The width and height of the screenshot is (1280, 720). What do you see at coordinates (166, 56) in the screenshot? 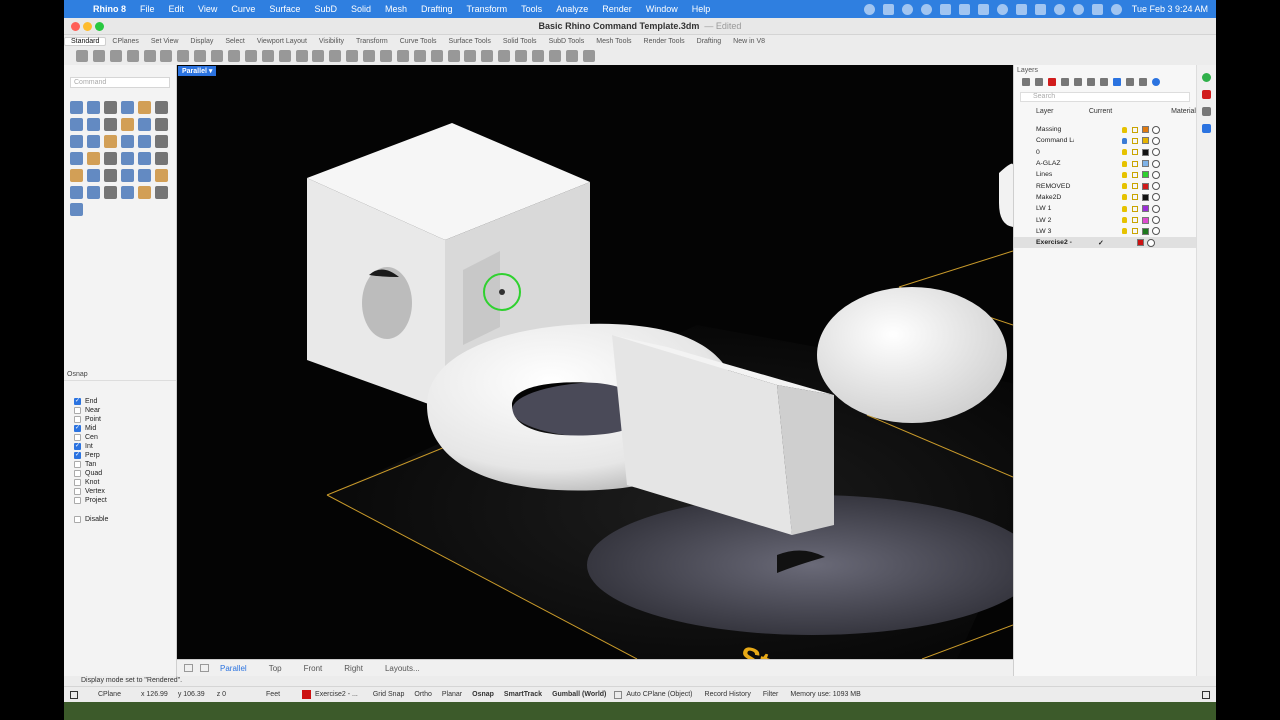
I see `cut-icon` at bounding box center [166, 56].